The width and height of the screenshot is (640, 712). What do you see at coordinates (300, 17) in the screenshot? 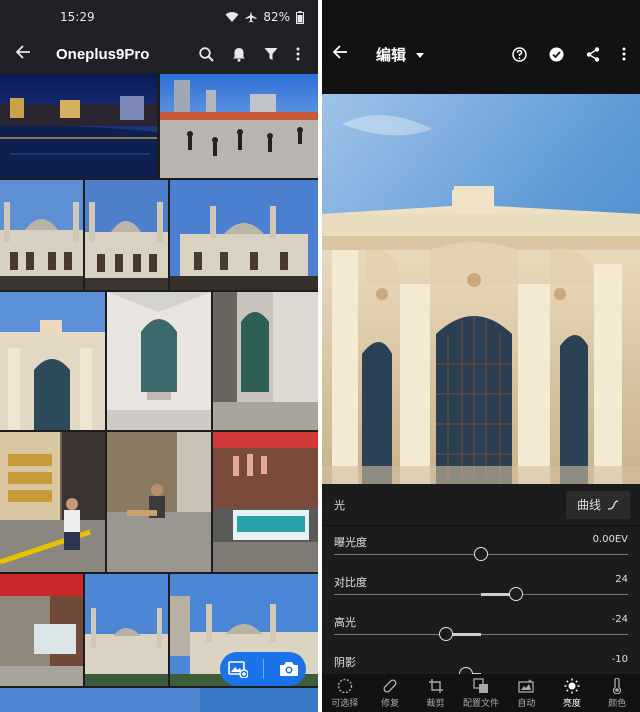
I see `battery-icon` at bounding box center [300, 17].